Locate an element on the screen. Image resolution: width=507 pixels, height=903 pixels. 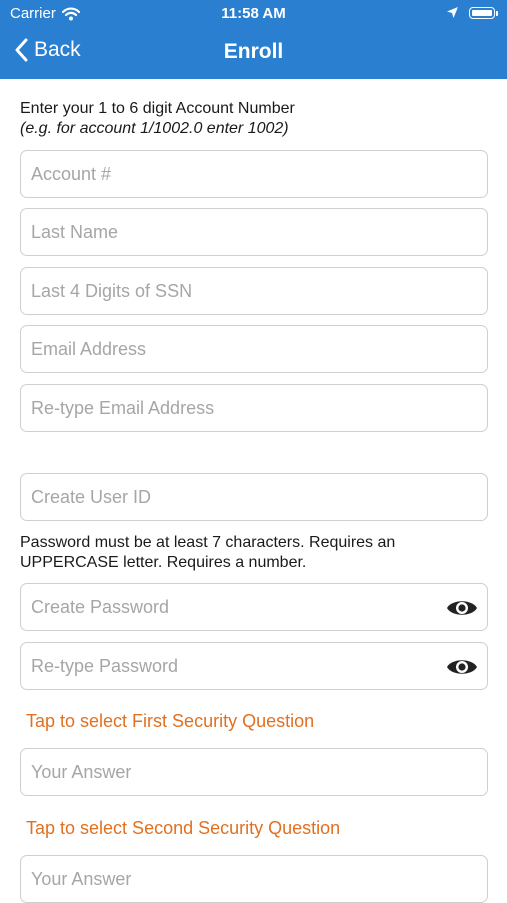
status-bar: Carrier 11:58 AM is located at coordinates (253, 14).